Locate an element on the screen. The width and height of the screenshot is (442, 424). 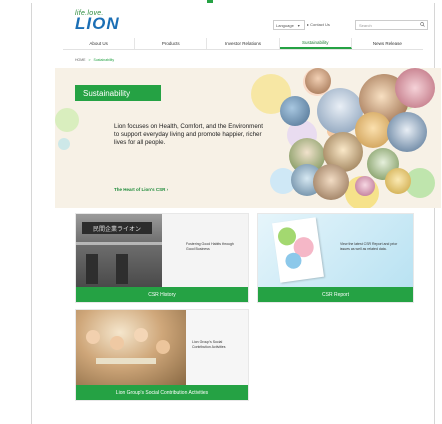
search-input: Search is located at coordinates (391, 25).